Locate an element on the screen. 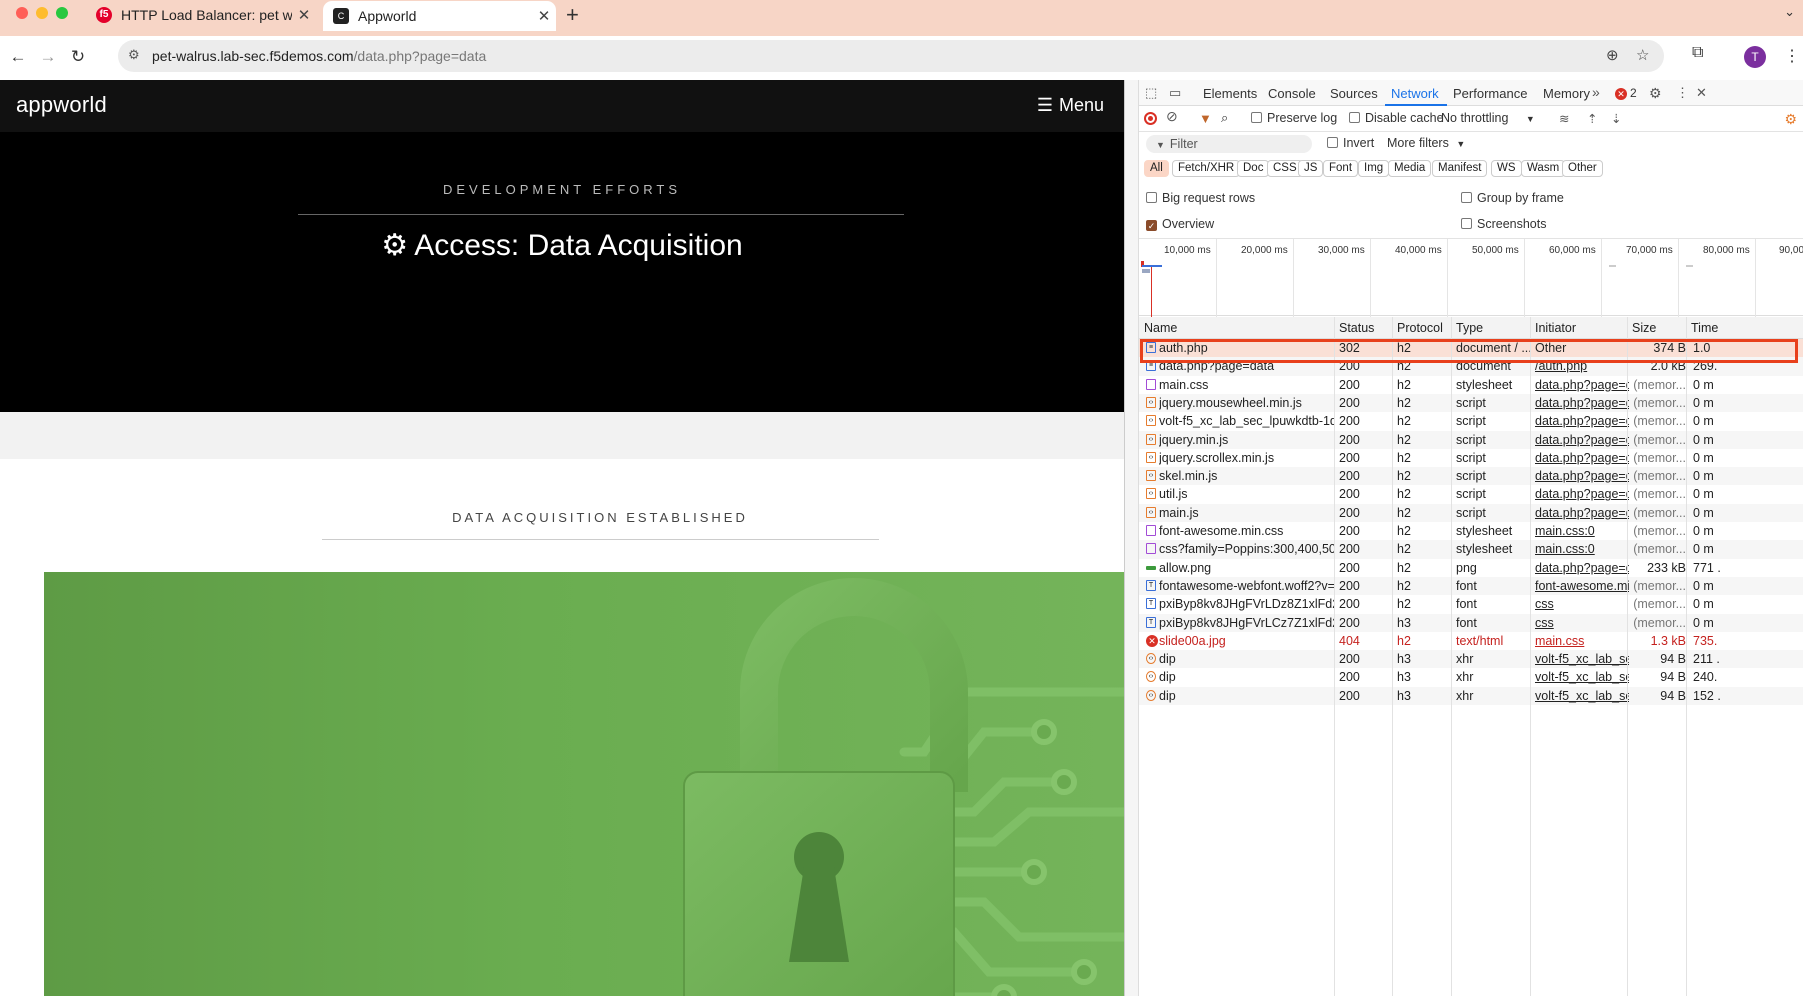 The height and width of the screenshot is (996, 1803). clear-icon: ⊘ is located at coordinates (1172, 116).